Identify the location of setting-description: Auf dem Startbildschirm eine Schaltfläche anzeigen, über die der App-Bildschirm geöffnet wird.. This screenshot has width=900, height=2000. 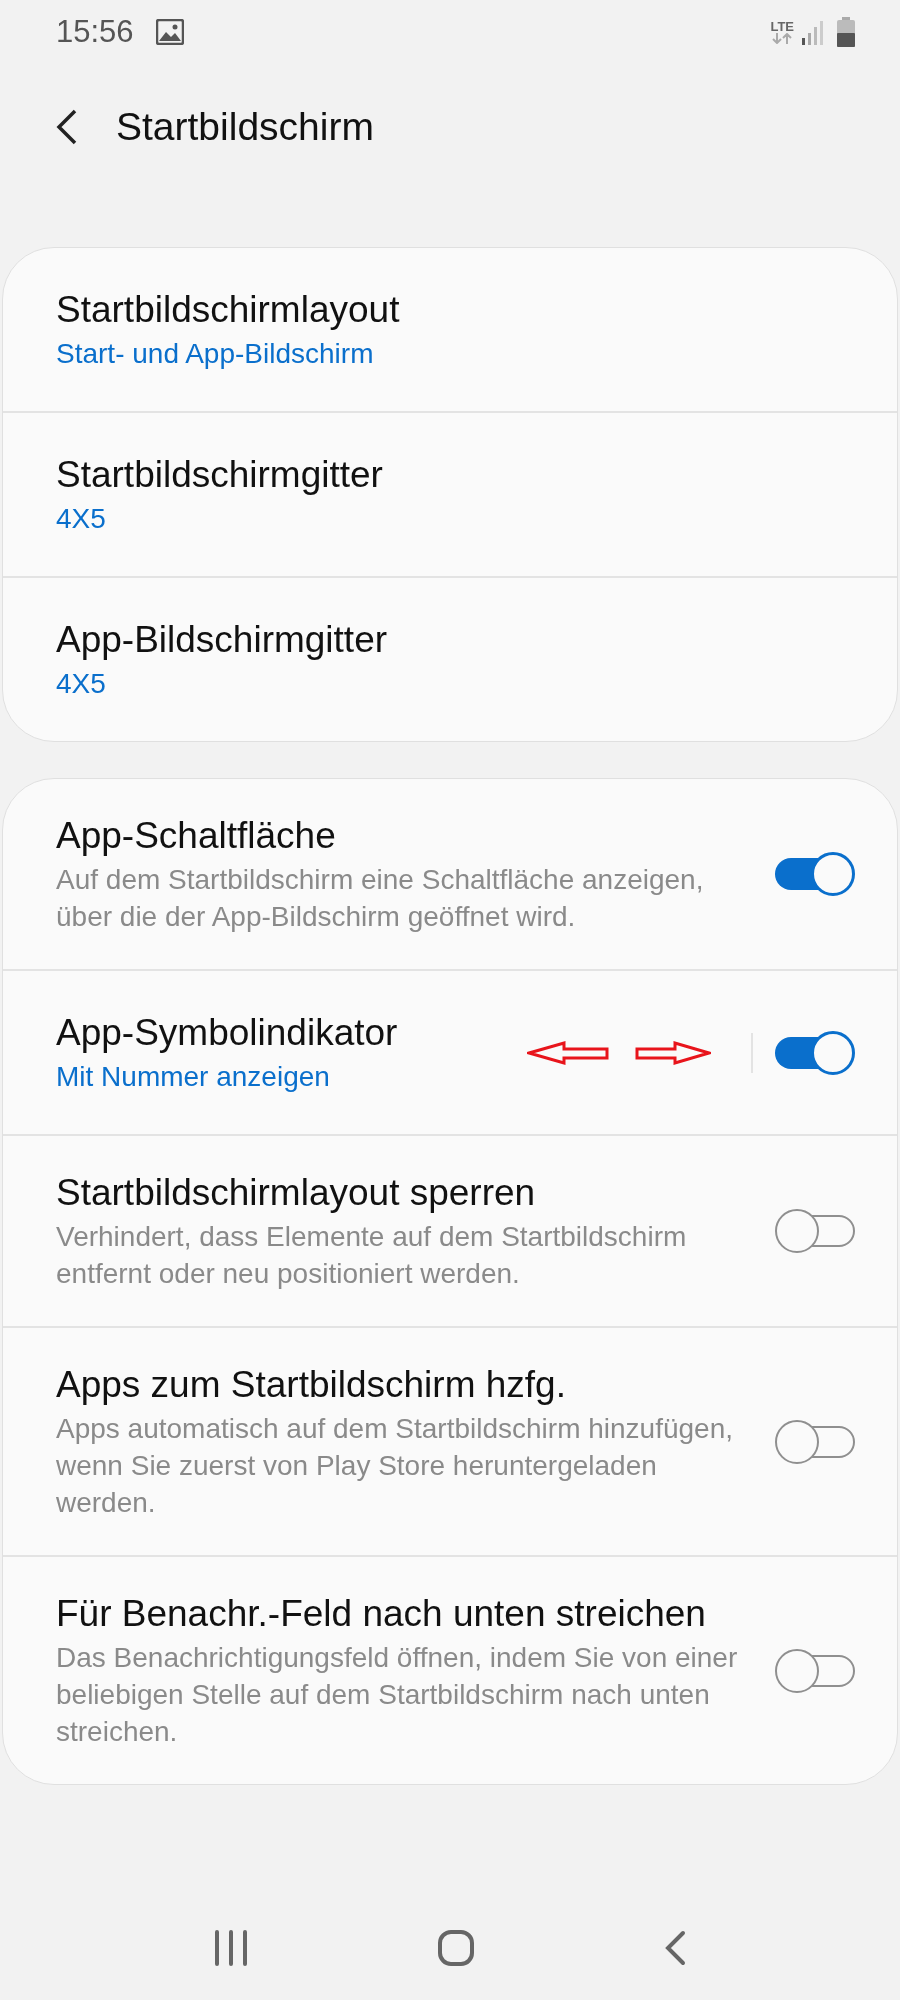
(380, 898).